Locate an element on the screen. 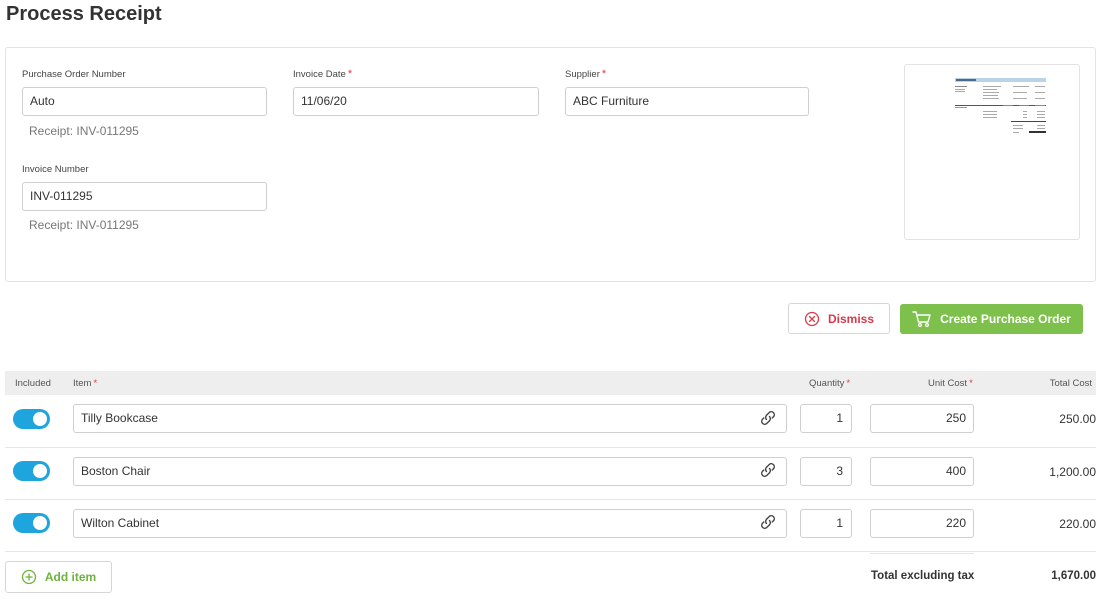 This screenshot has width=1107, height=605. invoice-number-input: INV-011295 is located at coordinates (144, 196).